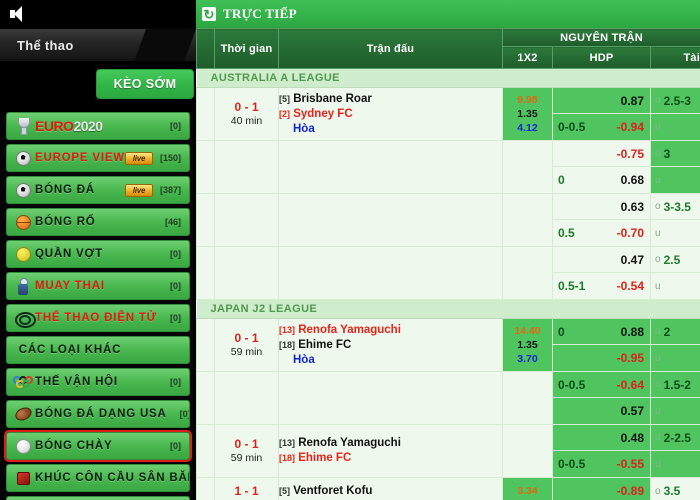 This screenshot has height=500, width=700. I want to click on sidebar-item-2: BÓNG ĐÁ live [387], so click(98, 190).